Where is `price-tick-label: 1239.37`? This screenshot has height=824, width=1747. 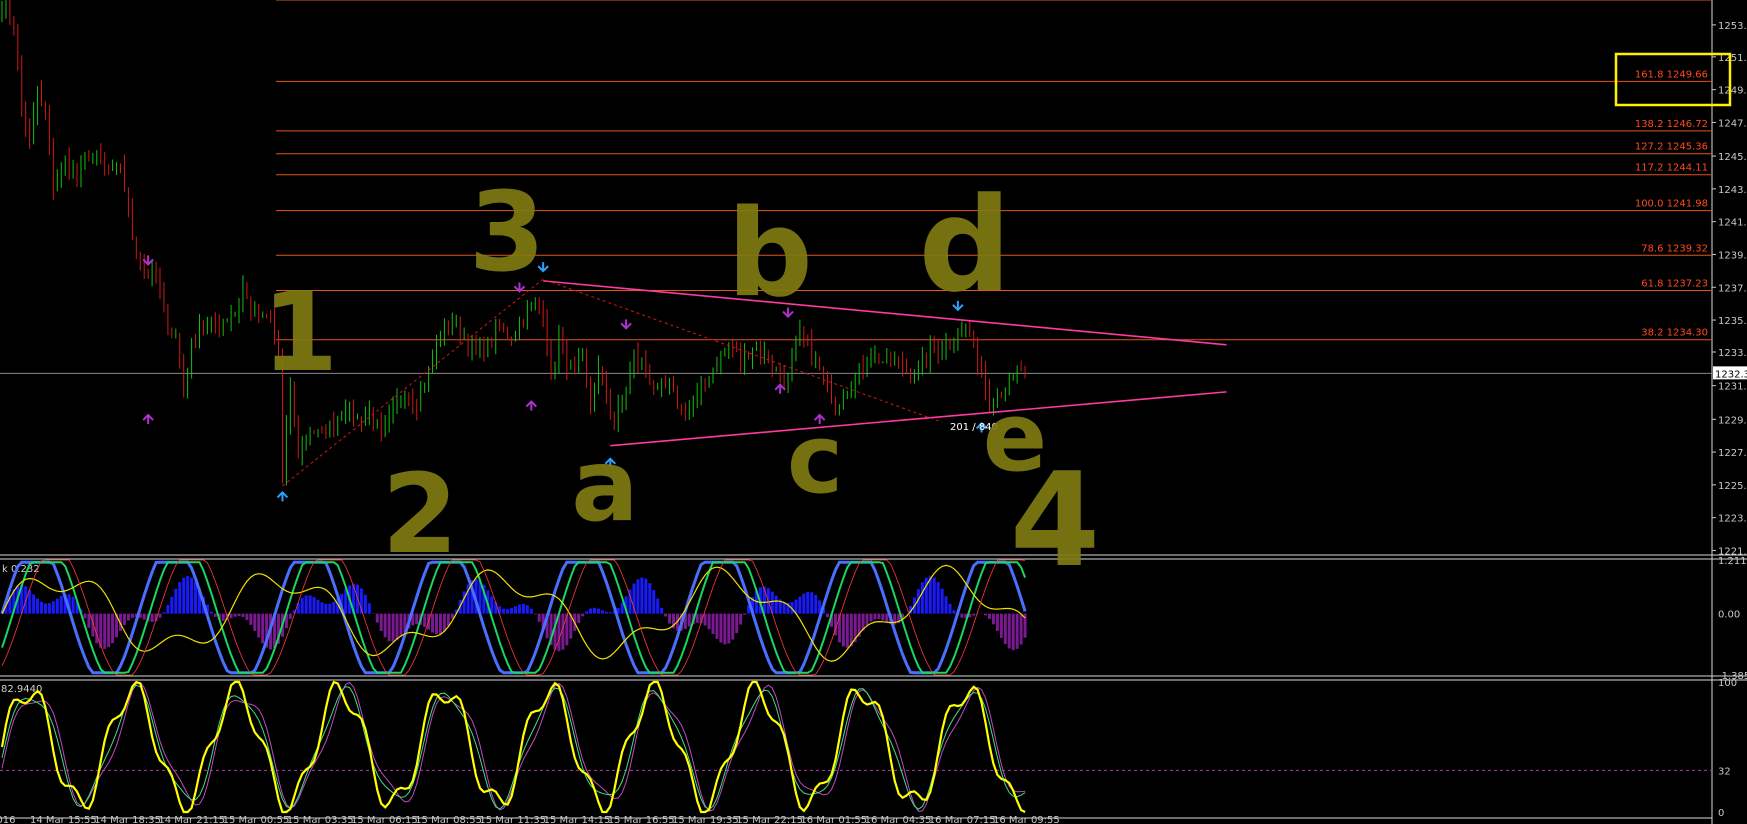 price-tick-label: 1239.37 is located at coordinates (1732, 255).